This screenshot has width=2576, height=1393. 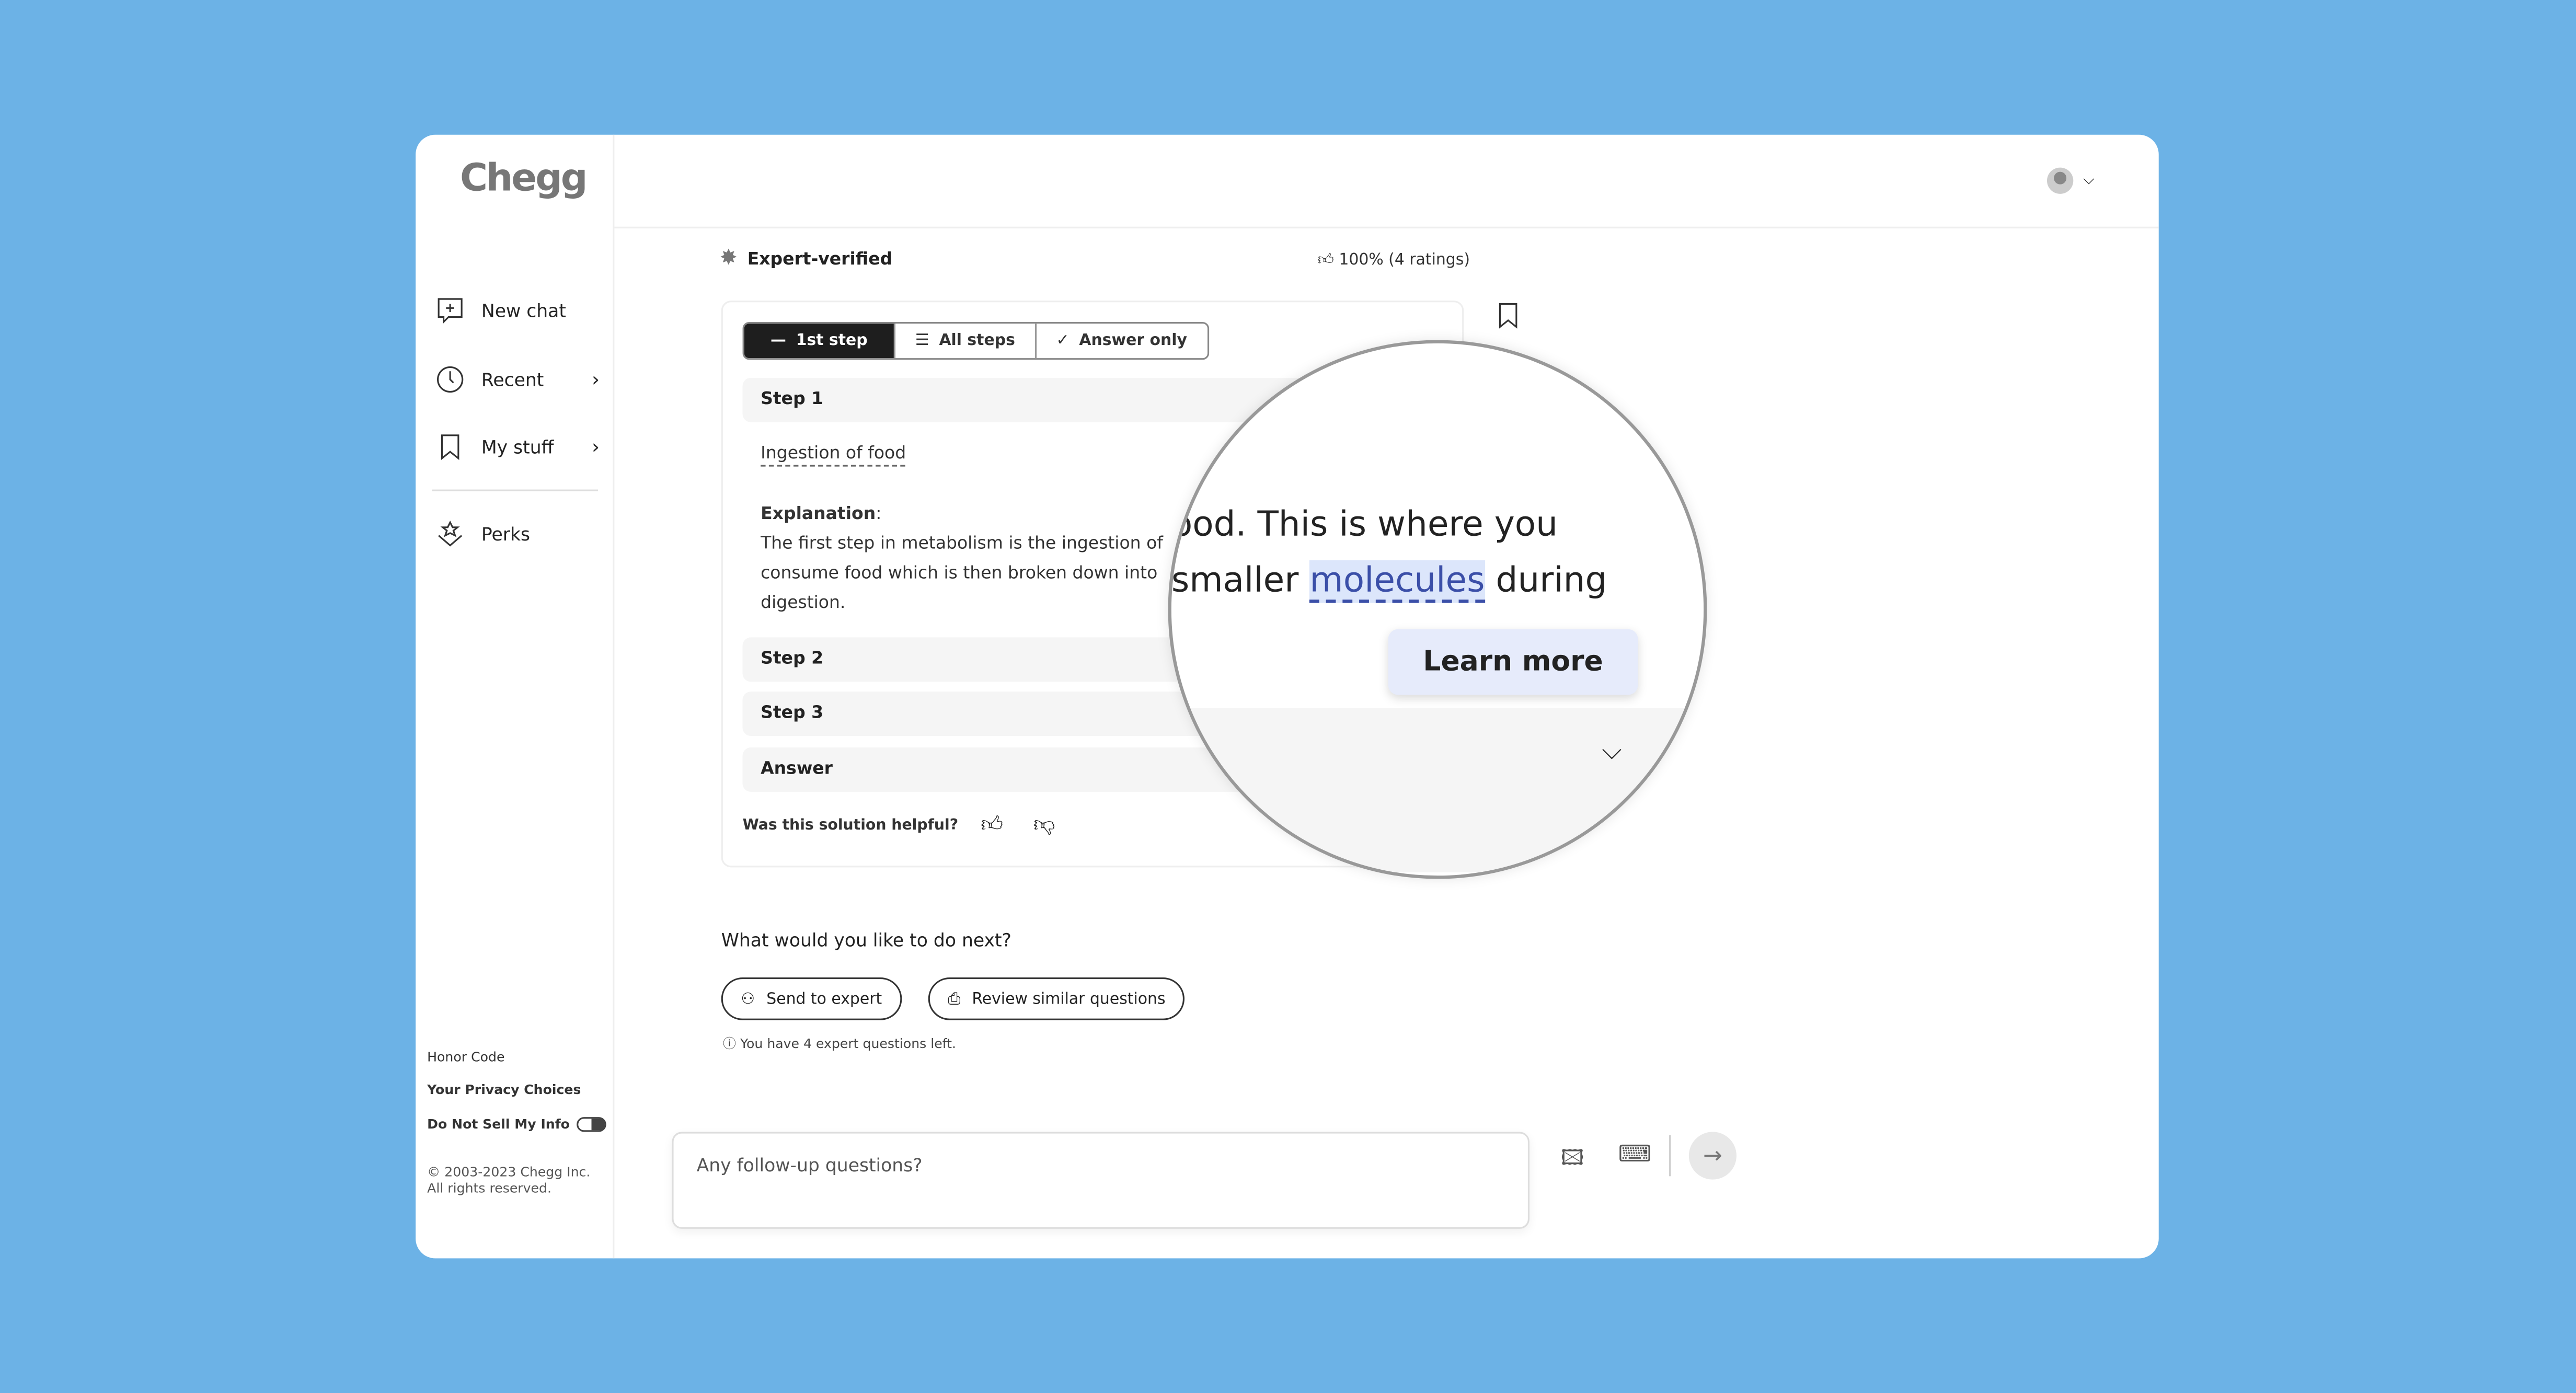 I want to click on image-icon: 🖾, so click(x=1572, y=1158).